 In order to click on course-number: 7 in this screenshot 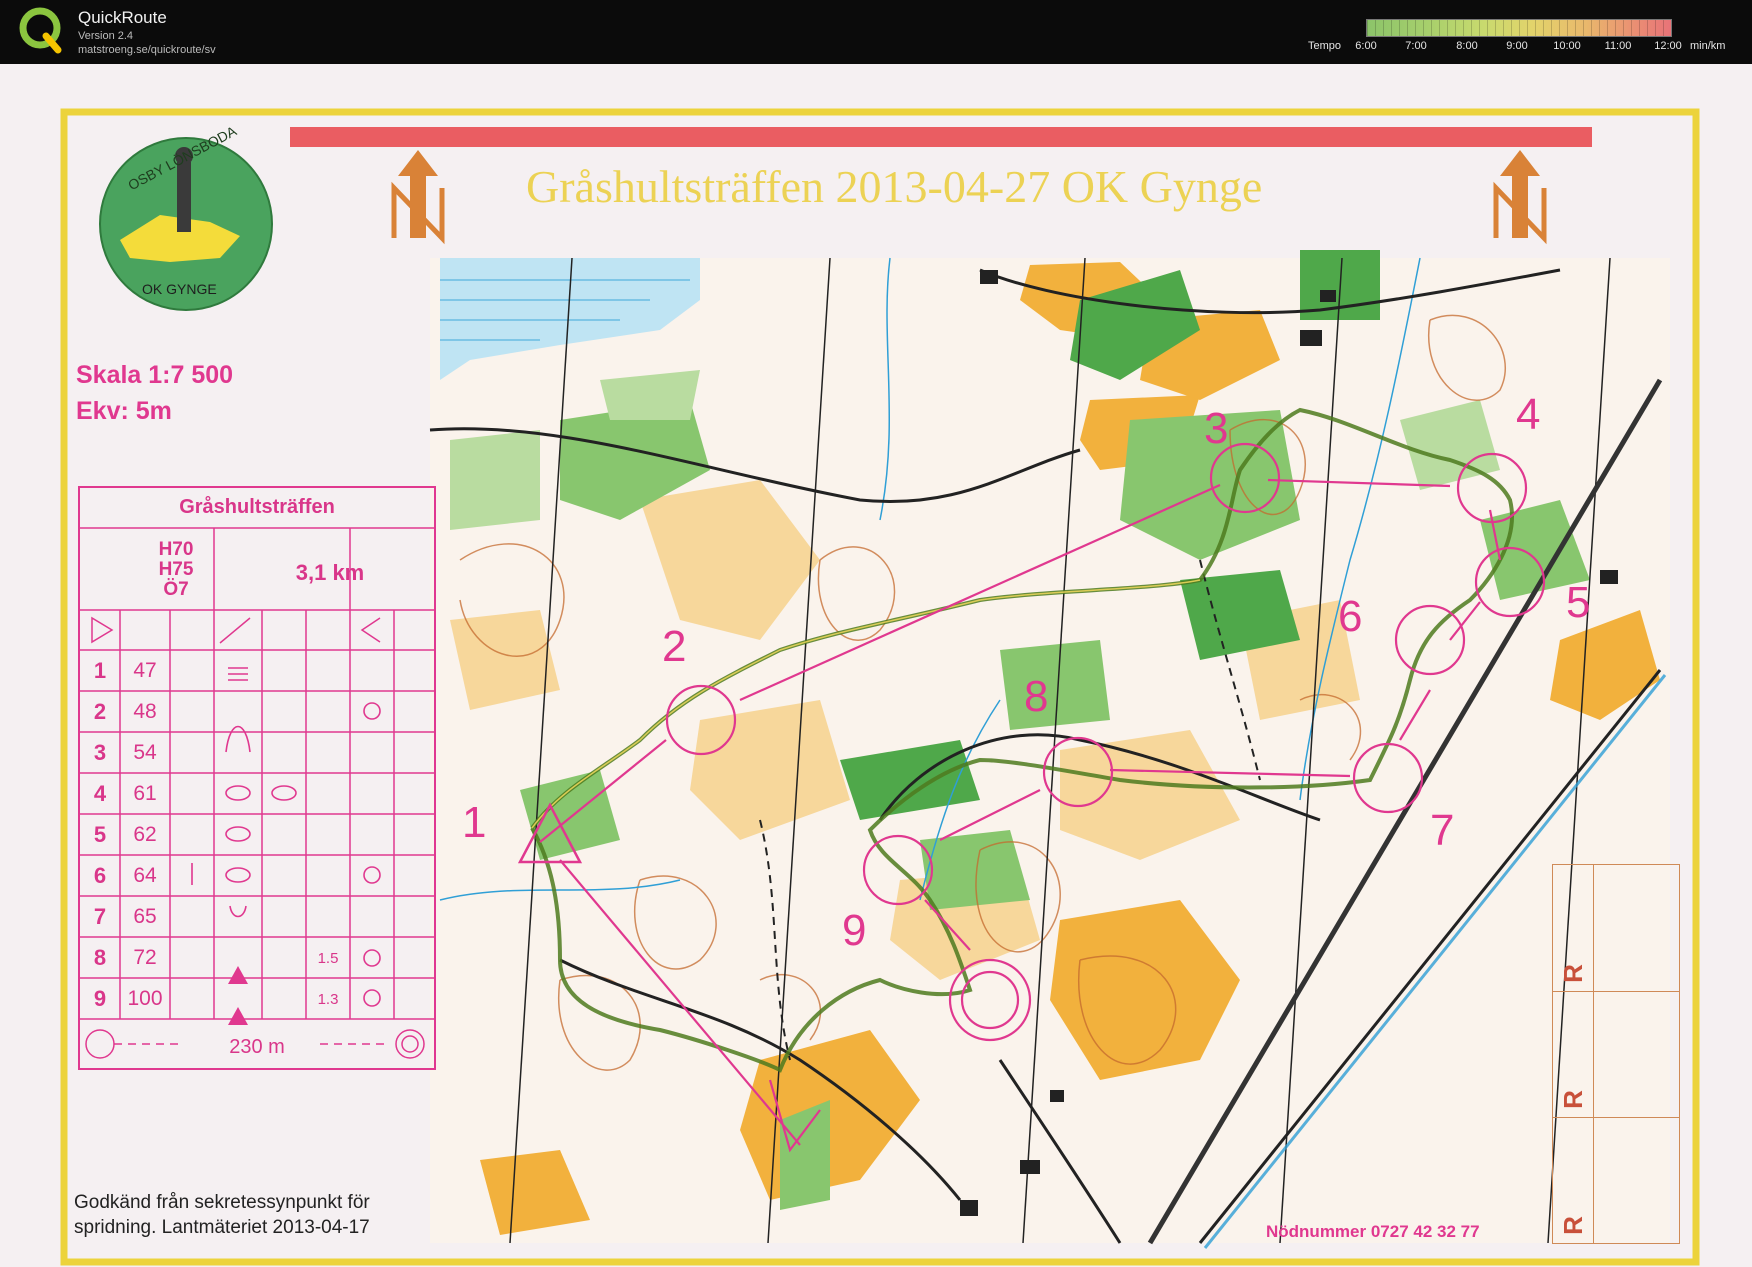, I will do `click(1442, 830)`.